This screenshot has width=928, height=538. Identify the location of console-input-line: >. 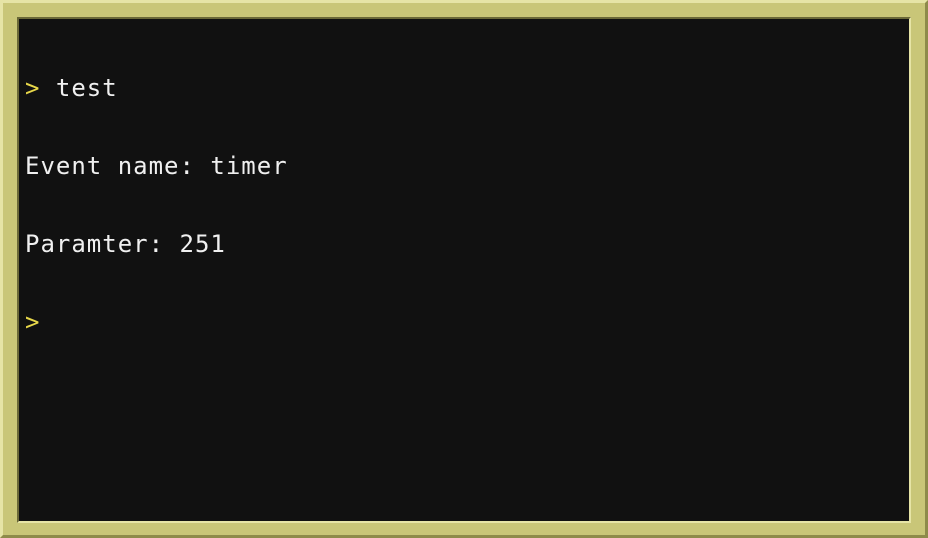
(464, 322).